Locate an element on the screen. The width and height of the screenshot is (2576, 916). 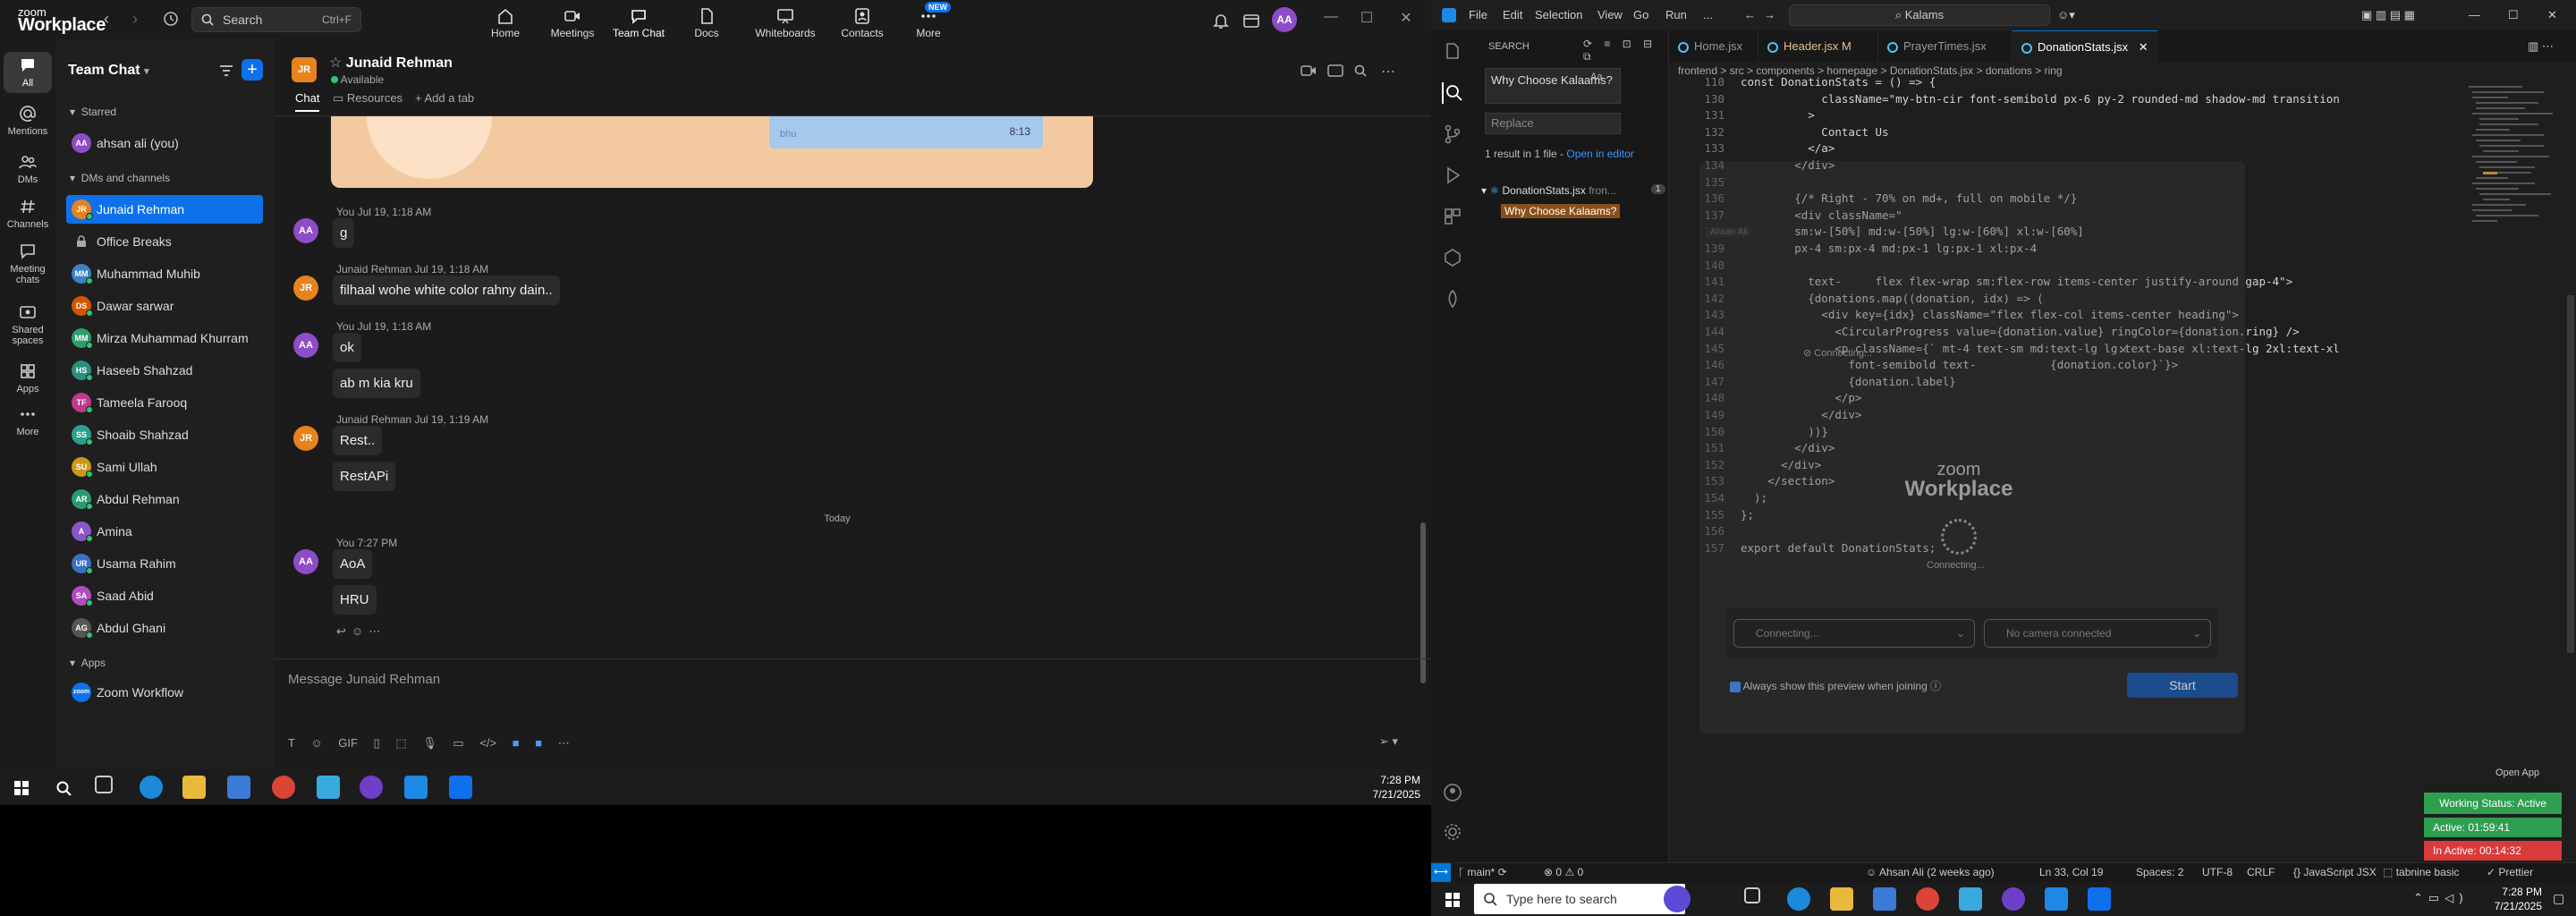
preview-checkbox: Always show this preview when joining ⓘ is located at coordinates (1835, 685).